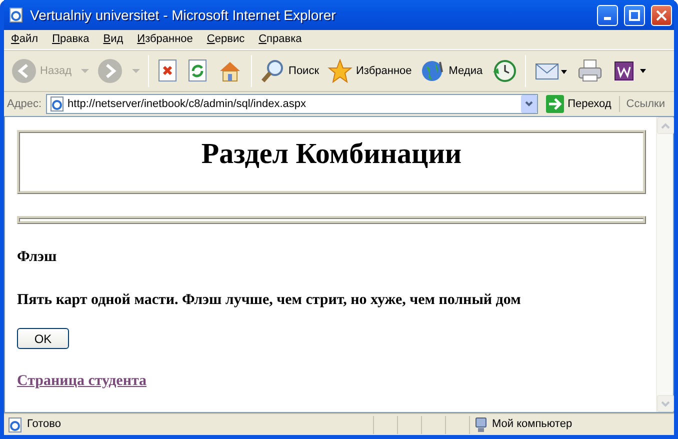 This screenshot has height=439, width=678. I want to click on address-box: http://netserver/inetbook/c8/admin/sql/index.aspx, so click(292, 104).